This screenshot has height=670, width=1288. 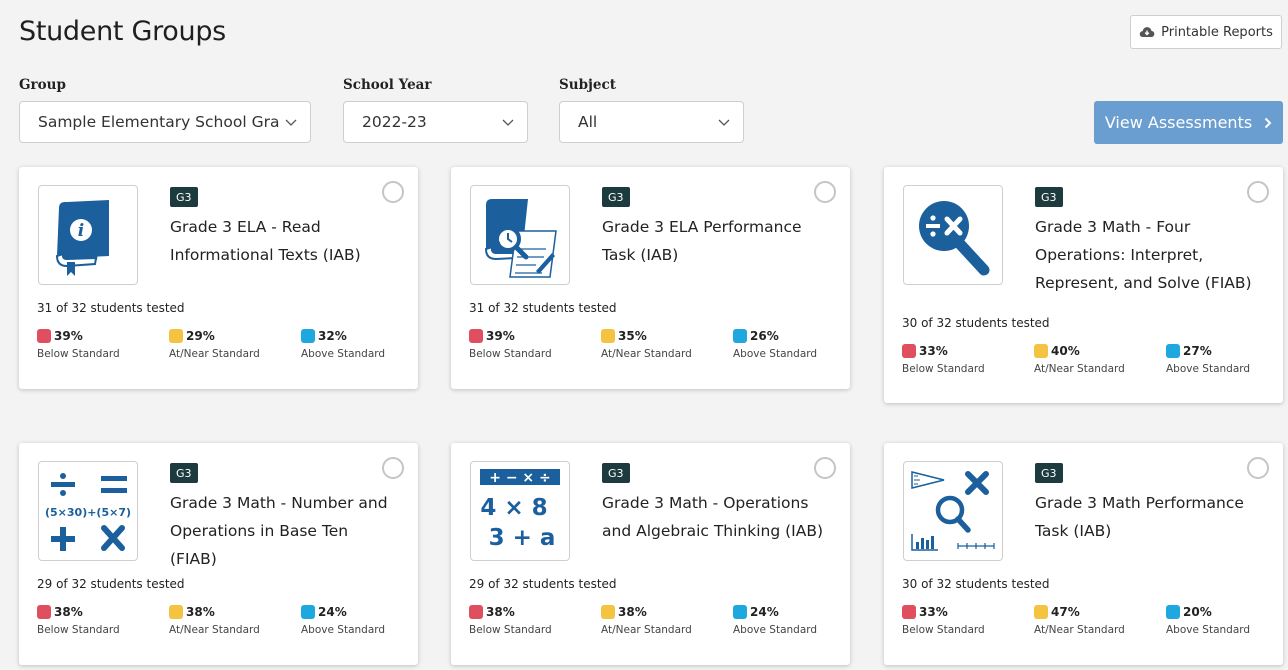 I want to click on cloud-download-icon, so click(x=1147, y=32).